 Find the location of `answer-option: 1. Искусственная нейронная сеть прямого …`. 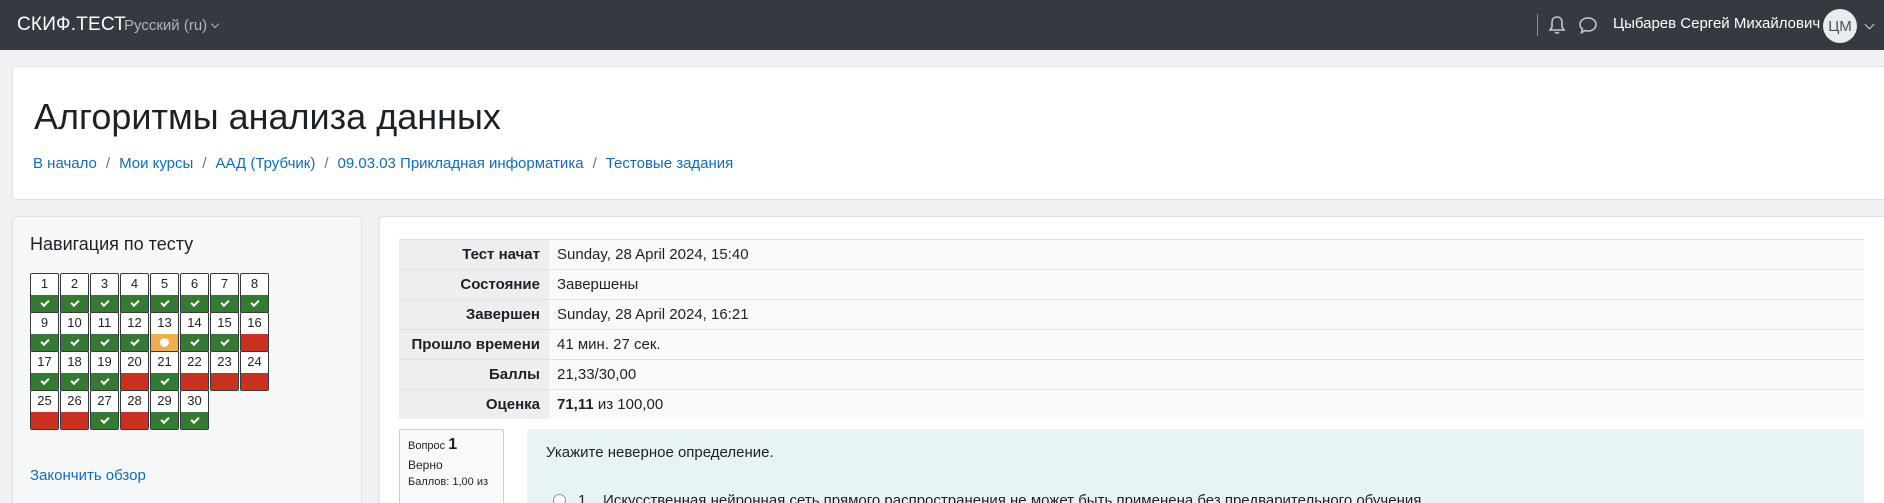

answer-option: 1. Искусственная нейронная сеть прямого … is located at coordinates (989, 497).